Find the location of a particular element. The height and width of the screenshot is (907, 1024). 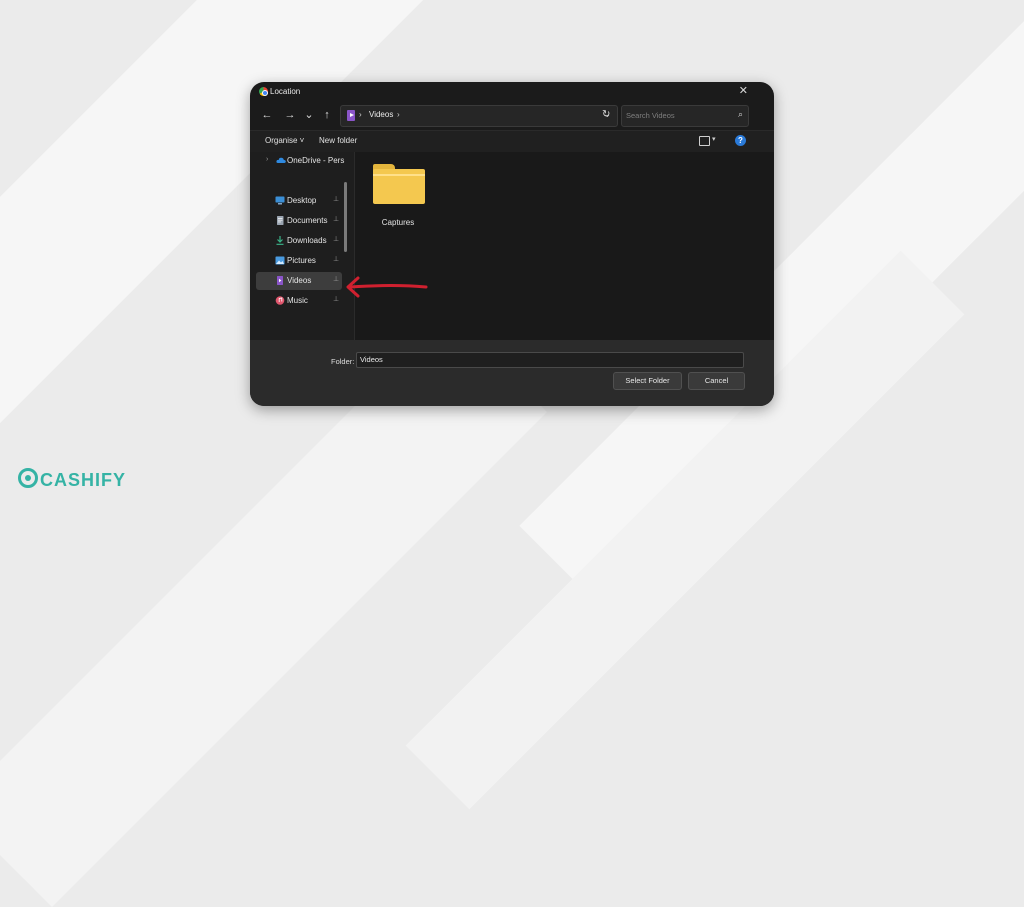

up-arrow-icon: ↑ is located at coordinates (327, 115).